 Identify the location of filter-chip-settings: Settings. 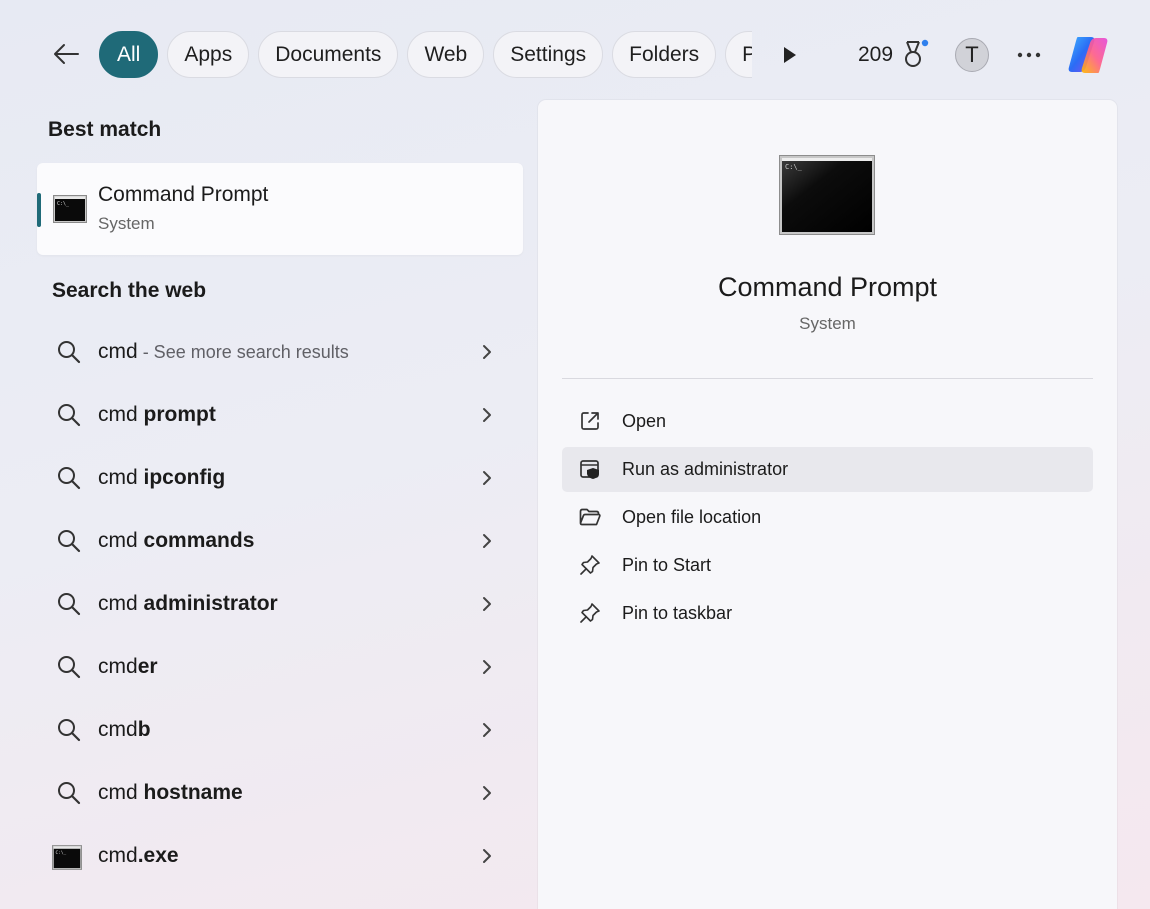
(548, 54).